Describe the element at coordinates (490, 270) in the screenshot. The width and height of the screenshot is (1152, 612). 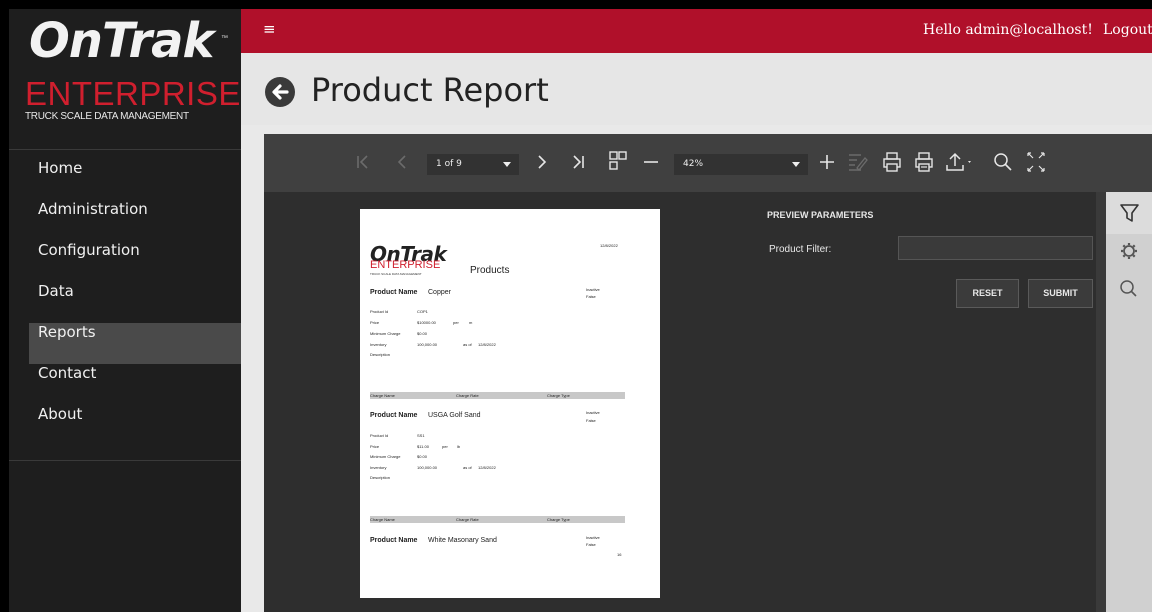
I see `report-heading: Products` at that location.